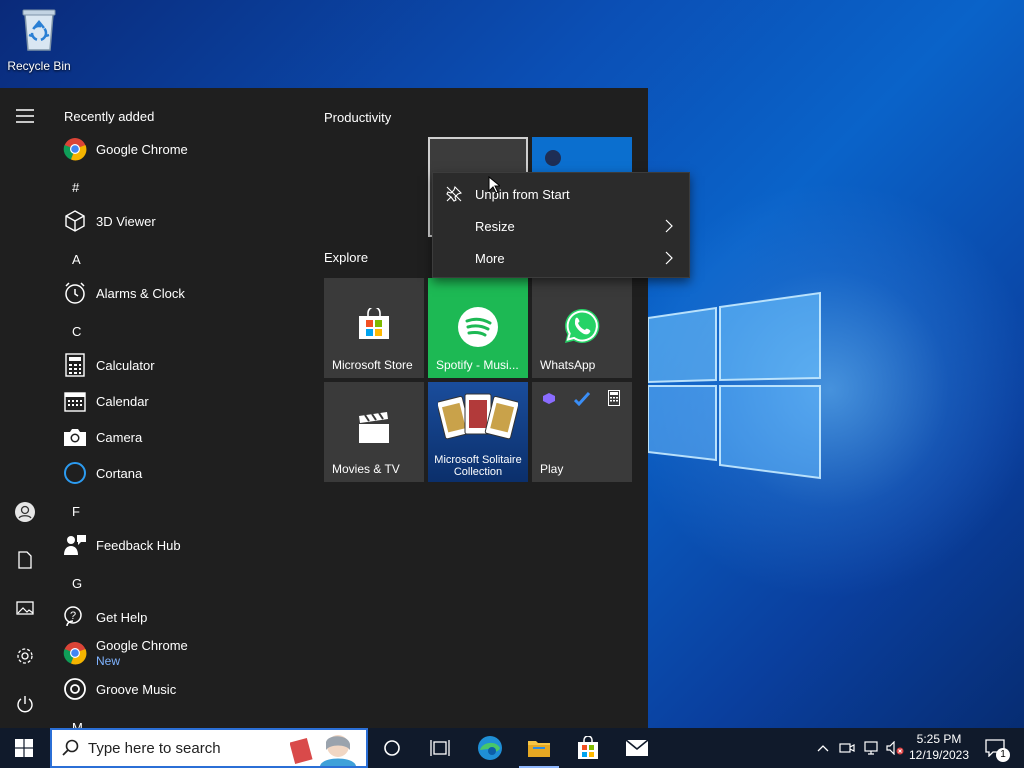 This screenshot has height=768, width=1024. I want to click on mini-app-icon, so click(549, 398).